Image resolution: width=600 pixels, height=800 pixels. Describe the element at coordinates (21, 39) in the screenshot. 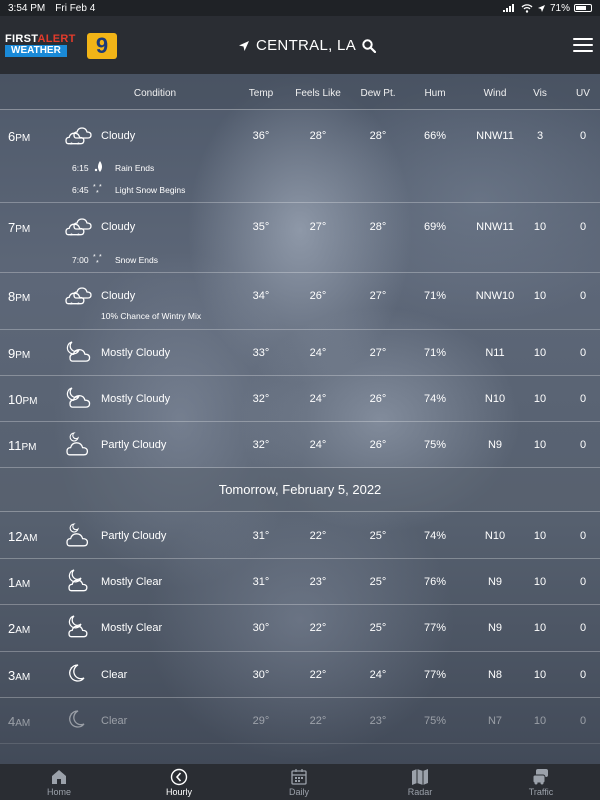

I see `logo-first-text: FIRST` at that location.